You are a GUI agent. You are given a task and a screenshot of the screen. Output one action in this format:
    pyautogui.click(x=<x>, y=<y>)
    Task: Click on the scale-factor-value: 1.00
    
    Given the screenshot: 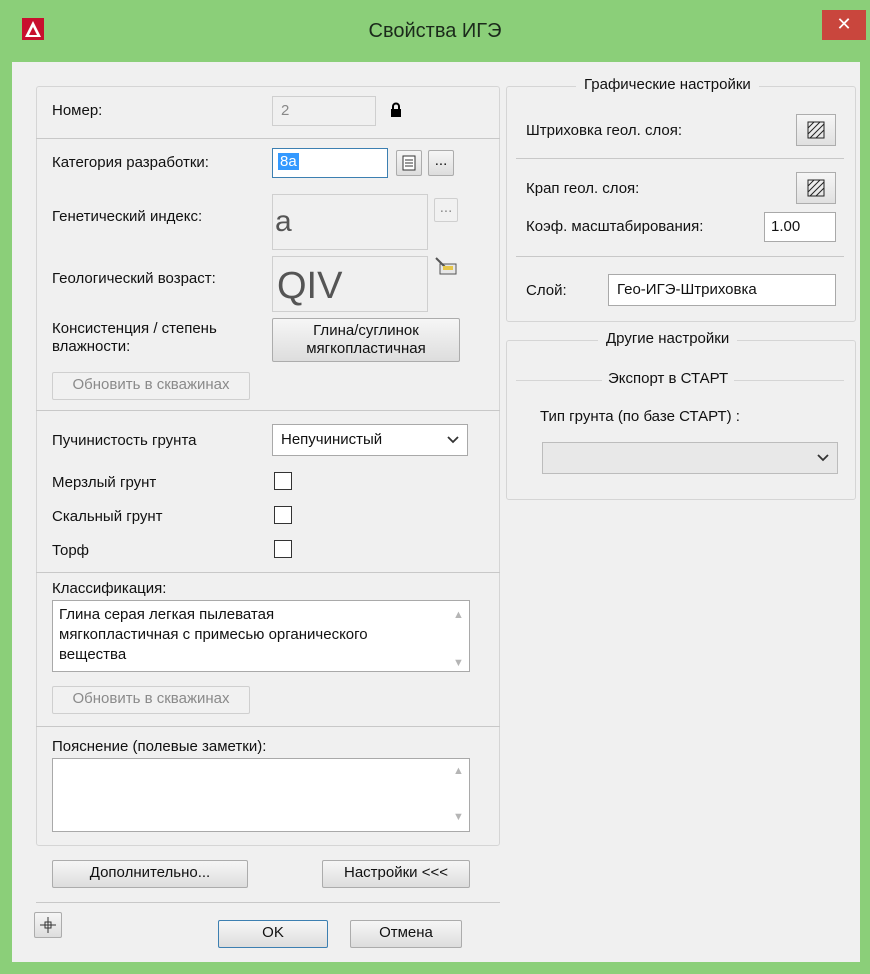 What is the action you would take?
    pyautogui.click(x=786, y=226)
    